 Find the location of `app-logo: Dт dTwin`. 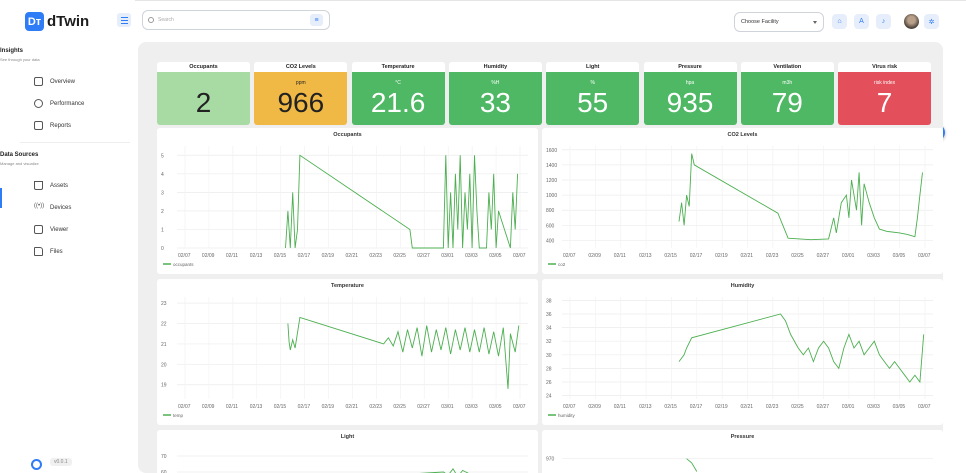

app-logo: Dт dTwin is located at coordinates (57, 21).